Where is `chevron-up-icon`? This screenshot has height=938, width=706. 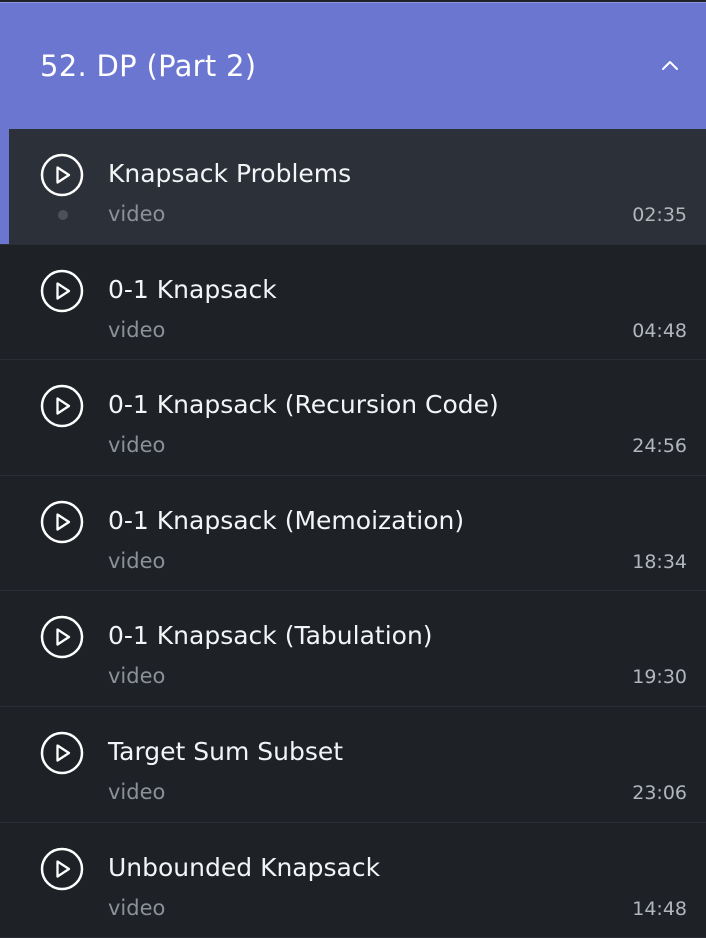 chevron-up-icon is located at coordinates (670, 66).